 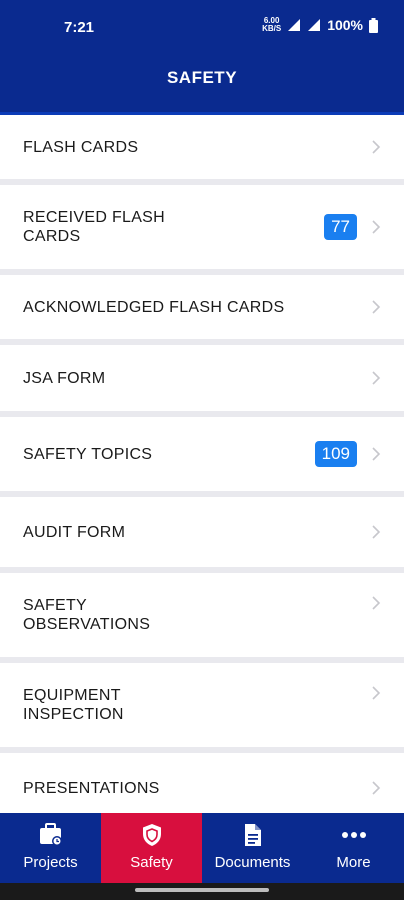 I want to click on briefcase-icon, so click(x=50, y=834).